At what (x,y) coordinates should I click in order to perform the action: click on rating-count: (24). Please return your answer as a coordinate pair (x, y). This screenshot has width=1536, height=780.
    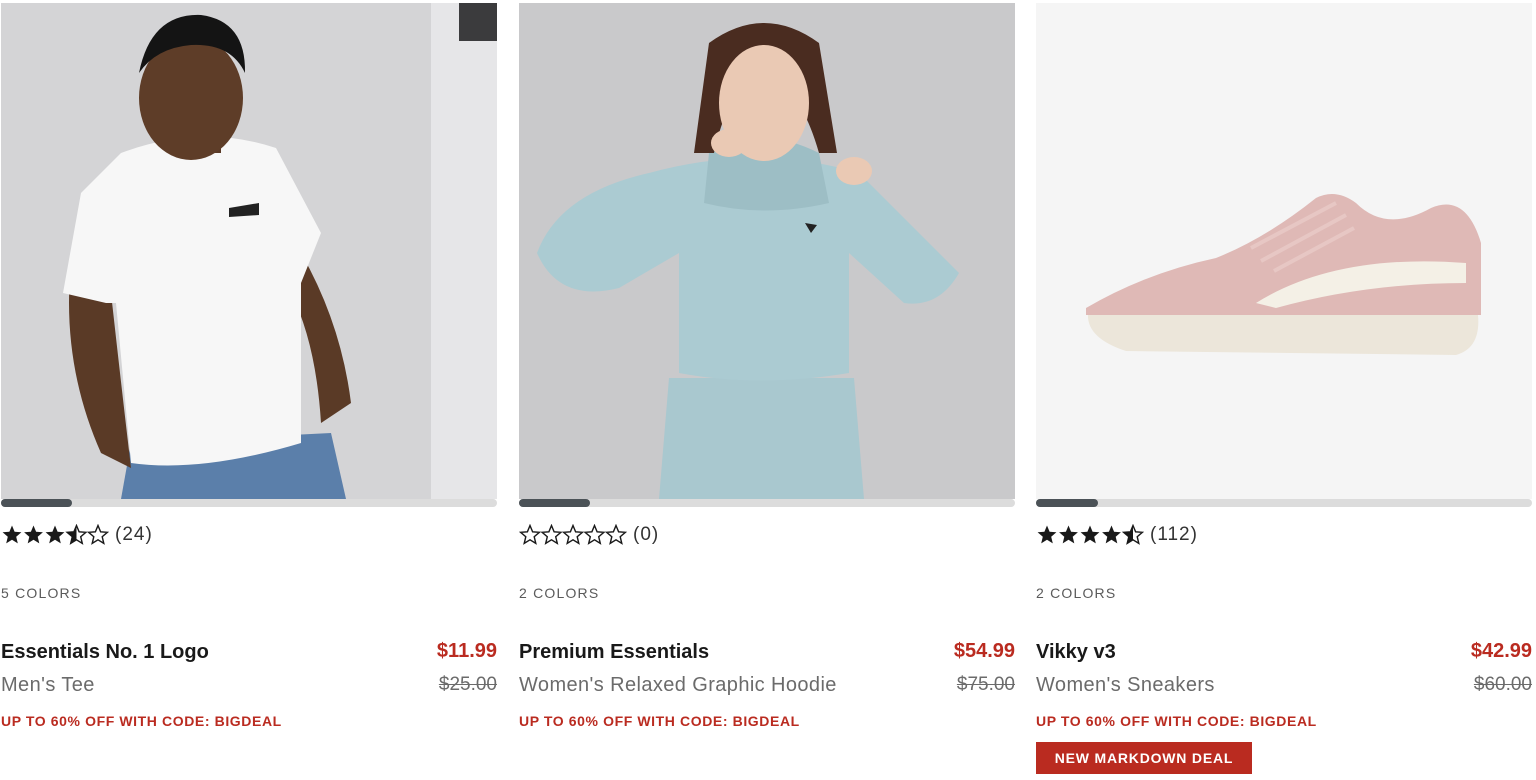
    Looking at the image, I should click on (134, 534).